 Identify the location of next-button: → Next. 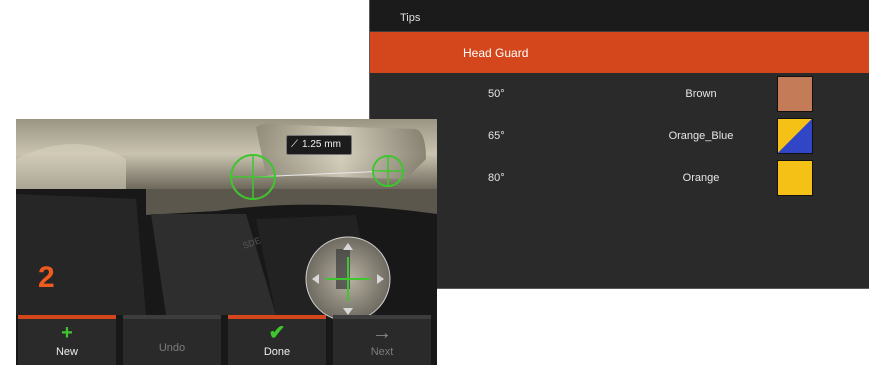
(382, 340).